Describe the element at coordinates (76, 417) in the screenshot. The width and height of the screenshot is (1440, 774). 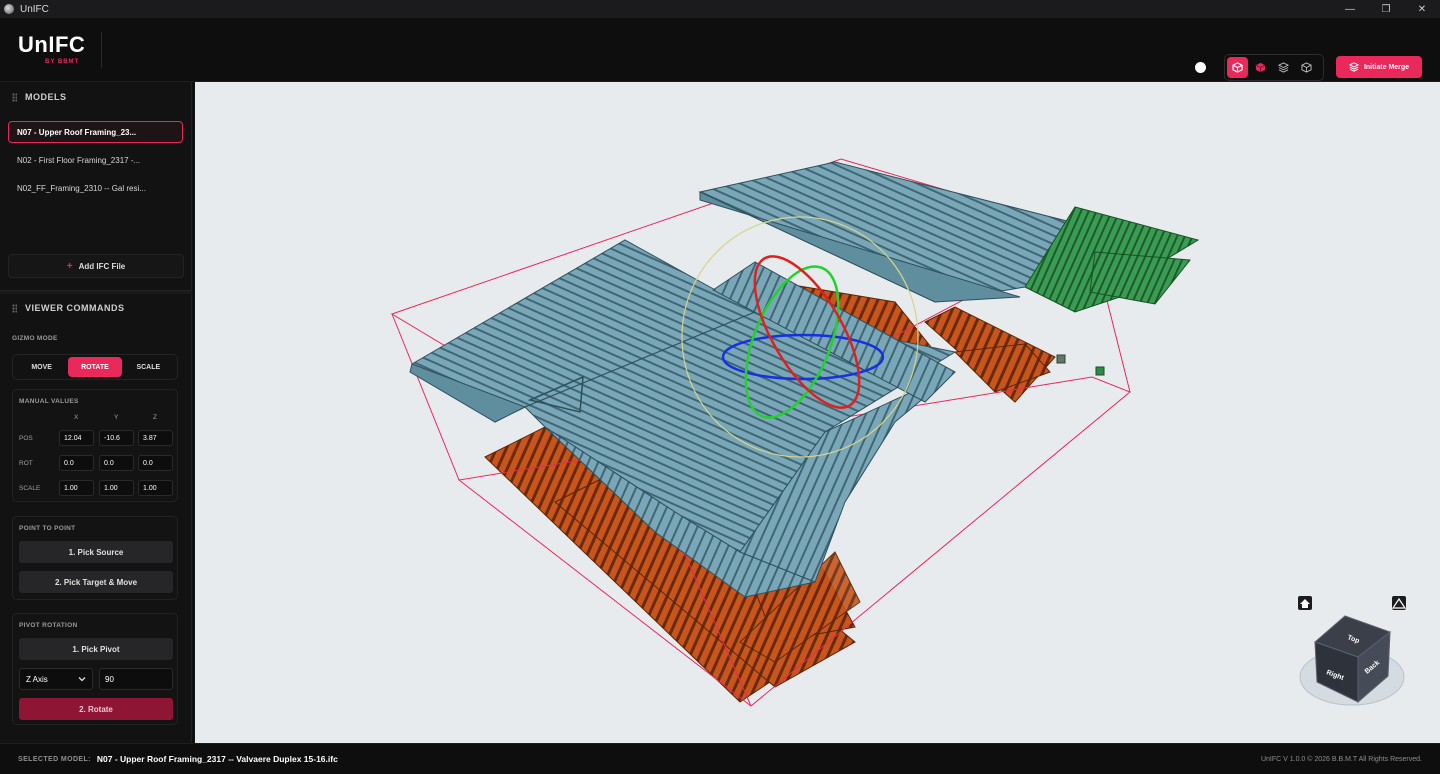
I see `axis-x-label: X` at that location.